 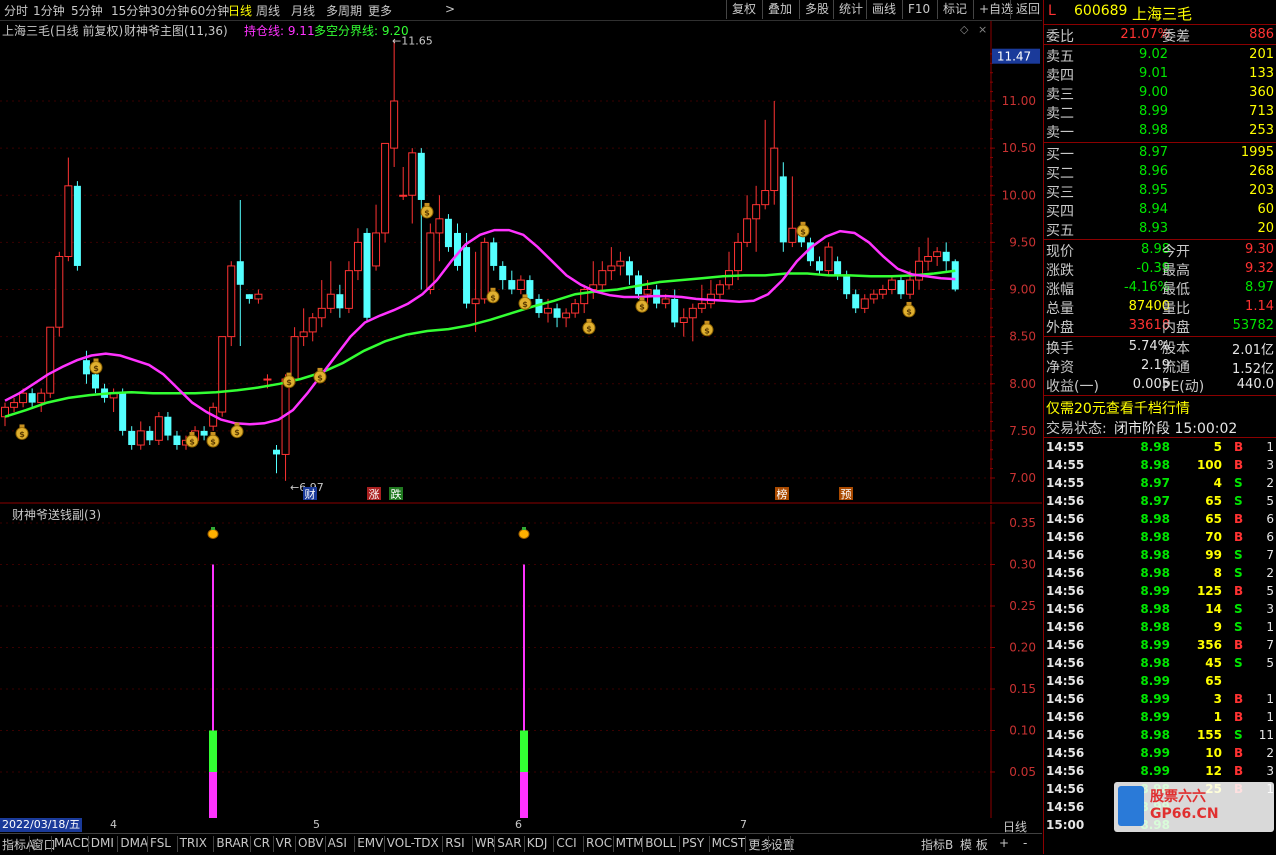 What do you see at coordinates (883, 9) in the screenshot?
I see `toolbar-button: 画线` at bounding box center [883, 9].